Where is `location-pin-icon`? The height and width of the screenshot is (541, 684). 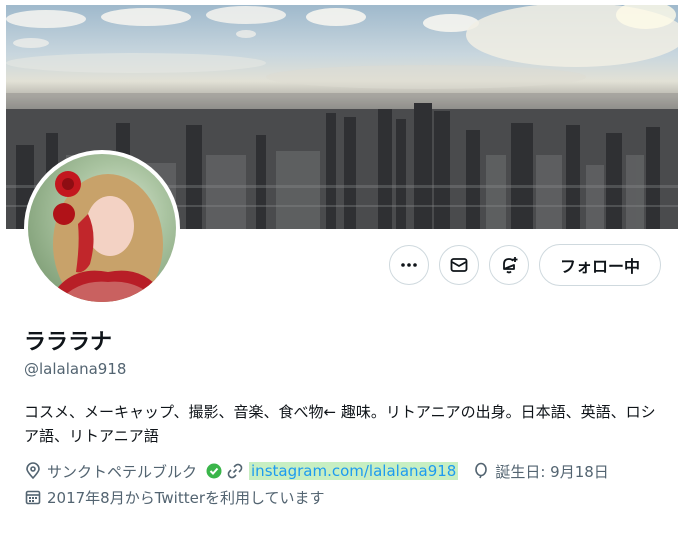 location-pin-icon is located at coordinates (33, 471).